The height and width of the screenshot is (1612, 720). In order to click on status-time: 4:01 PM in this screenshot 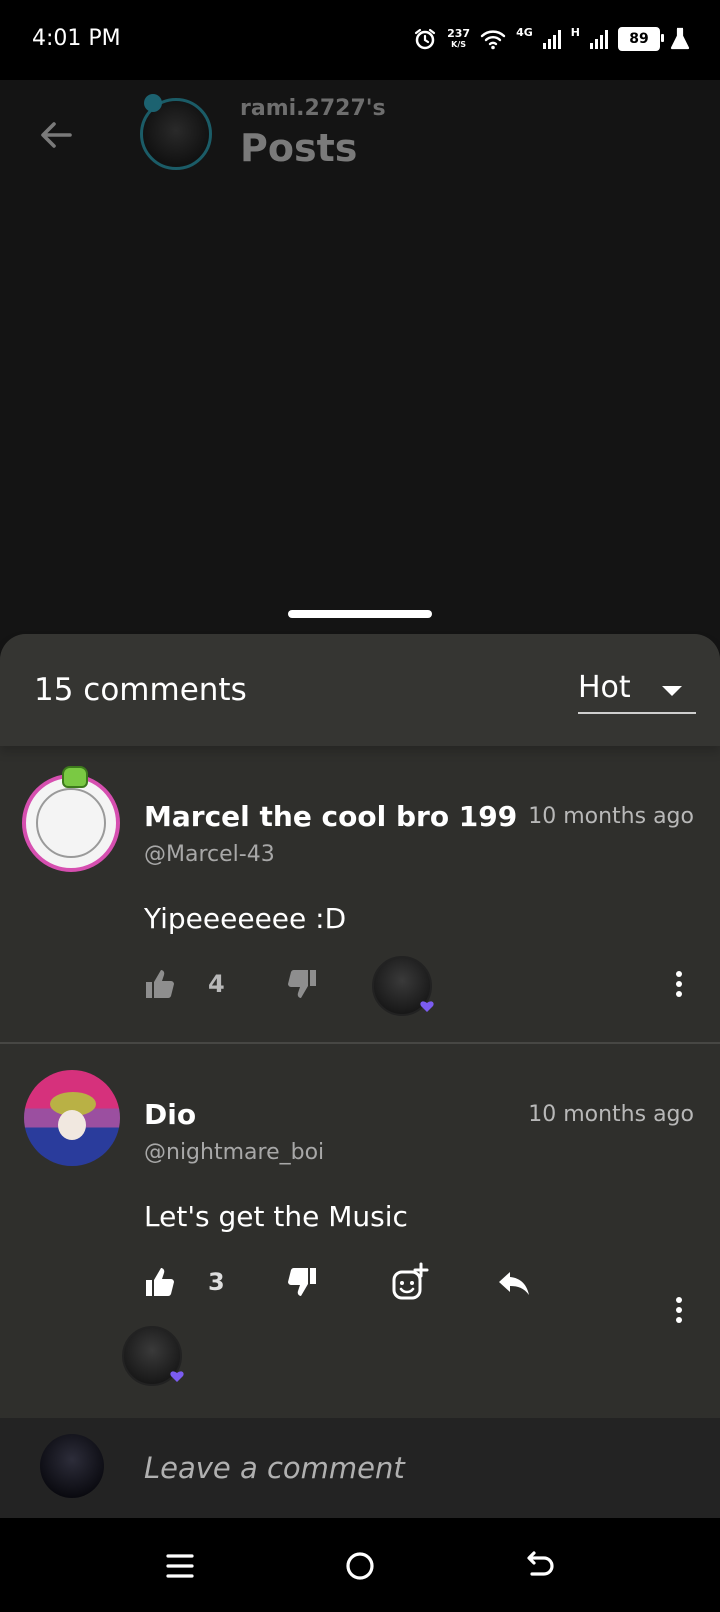, I will do `click(76, 38)`.